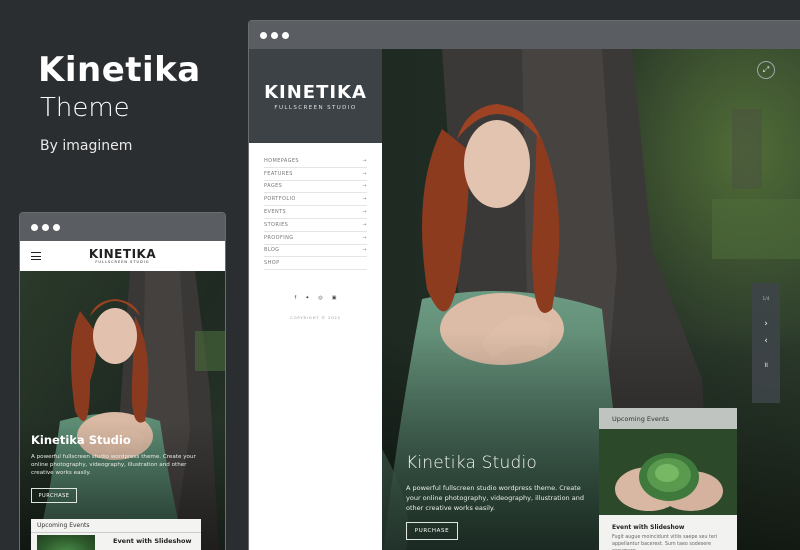 This screenshot has height=550, width=800. What do you see at coordinates (36, 256) in the screenshot?
I see `hamburger-menu-icon` at bounding box center [36, 256].